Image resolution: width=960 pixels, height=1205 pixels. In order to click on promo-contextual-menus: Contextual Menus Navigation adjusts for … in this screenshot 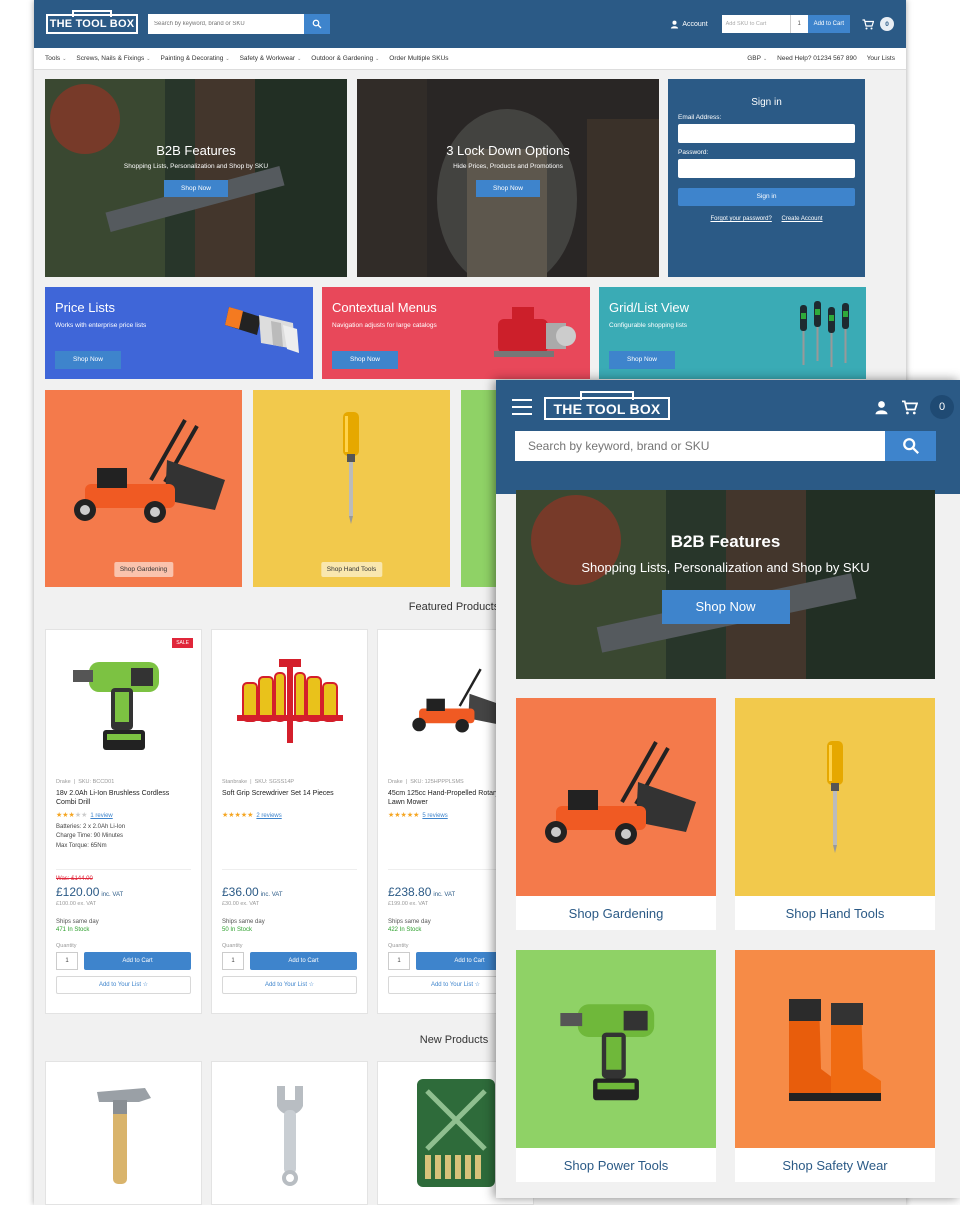, I will do `click(456, 333)`.